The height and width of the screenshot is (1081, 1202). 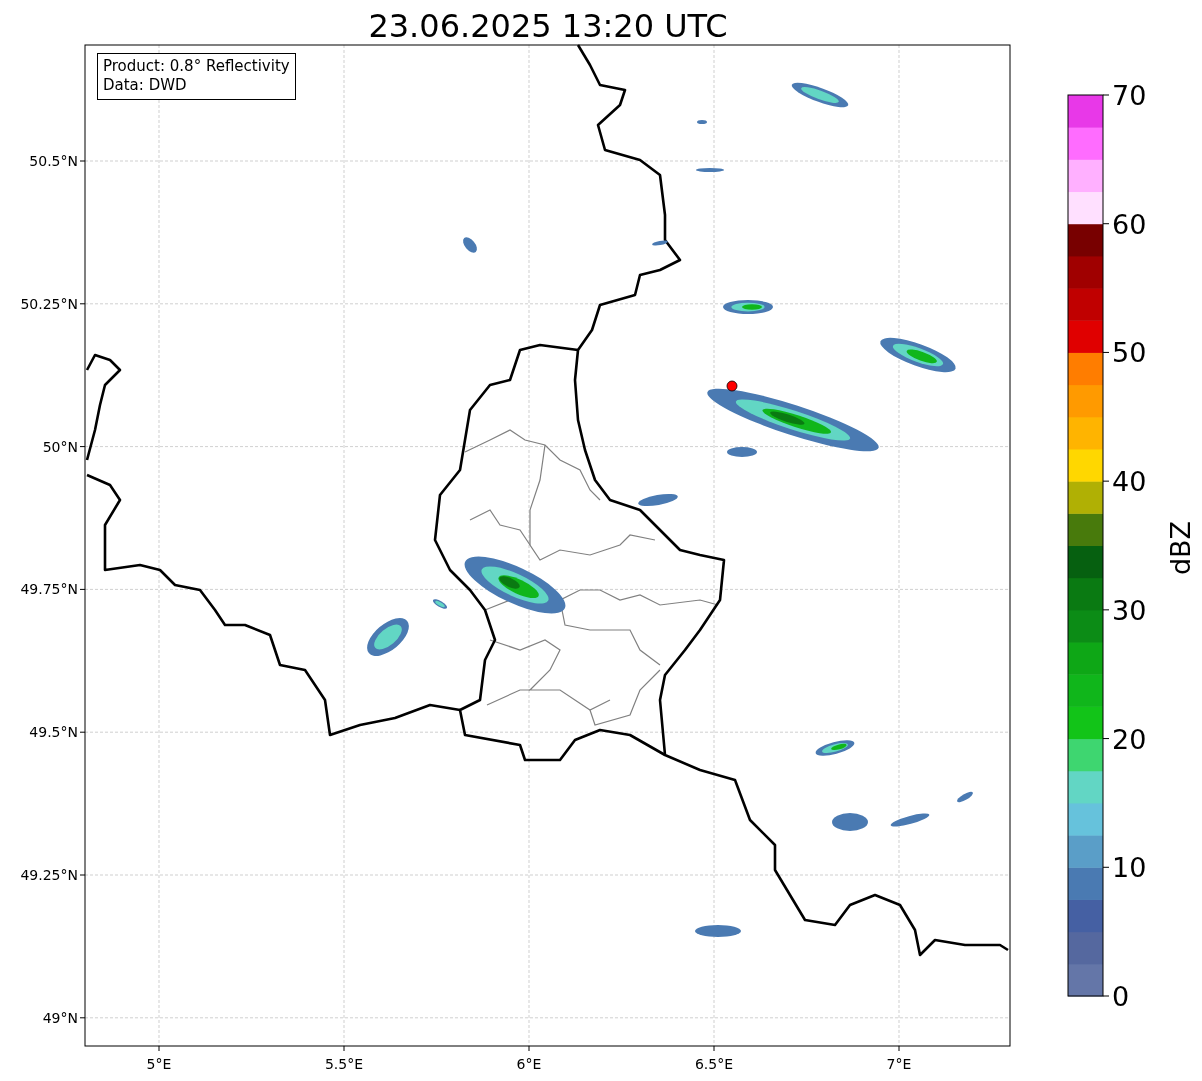 I want to click on axis-tick-label: 7°E, so click(x=899, y=1064).